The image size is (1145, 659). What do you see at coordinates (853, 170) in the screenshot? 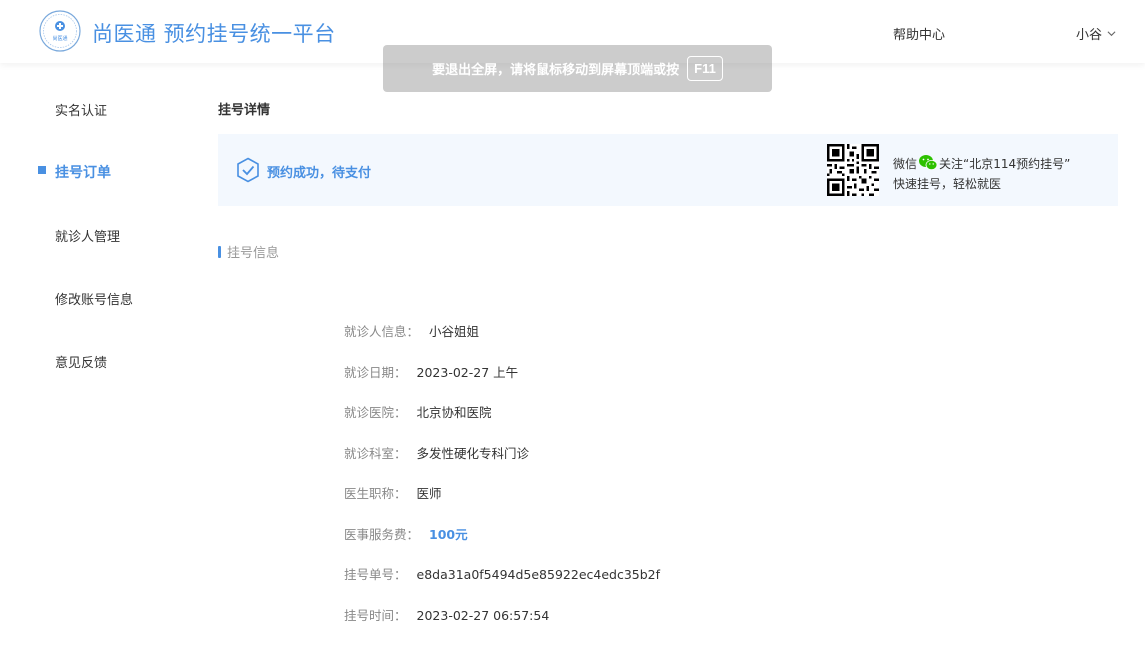
I see `qr-code-icon` at bounding box center [853, 170].